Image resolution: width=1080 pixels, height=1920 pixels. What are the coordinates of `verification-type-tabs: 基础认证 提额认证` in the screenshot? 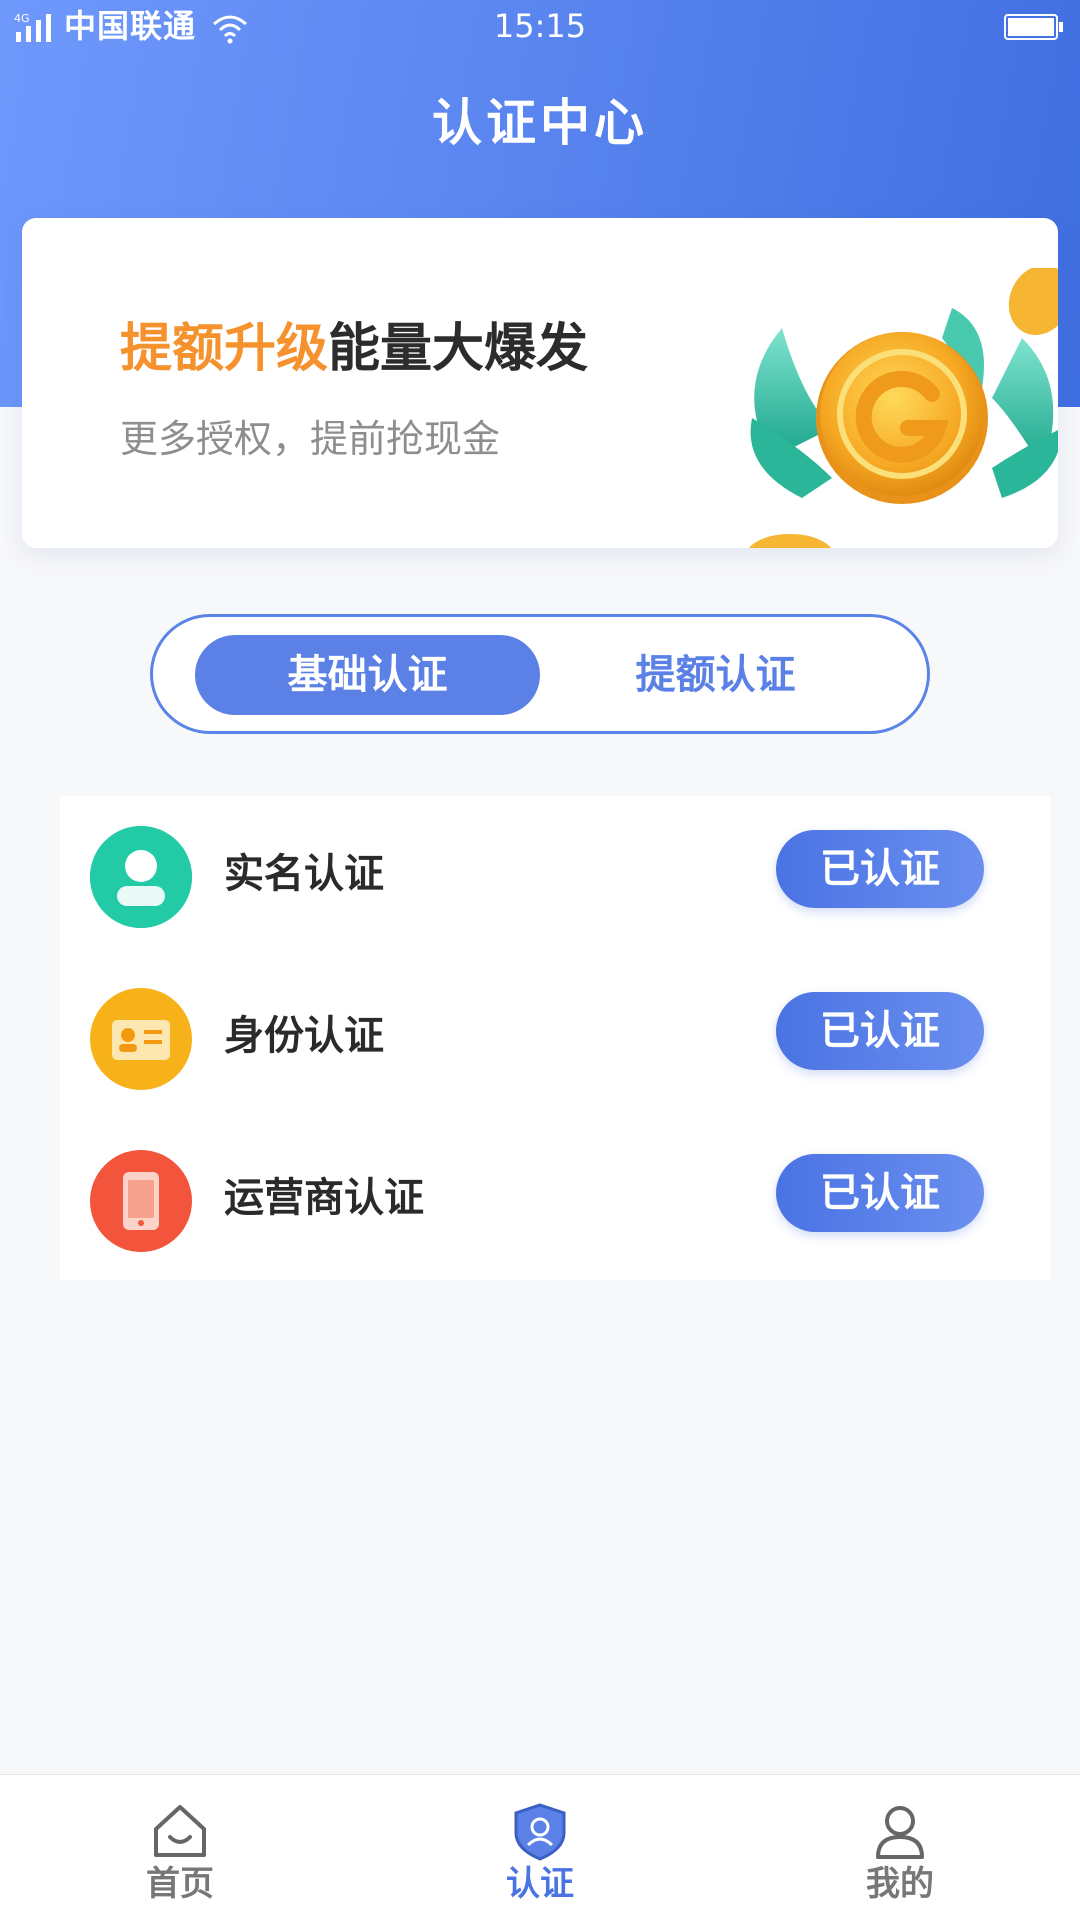 It's located at (540, 674).